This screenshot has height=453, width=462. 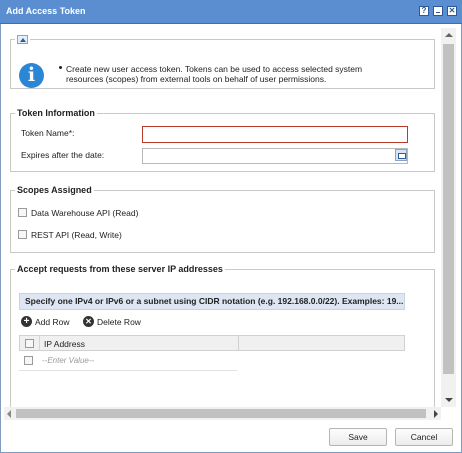 I want to click on expires-date-label: Expires after the date:, so click(x=63, y=155).